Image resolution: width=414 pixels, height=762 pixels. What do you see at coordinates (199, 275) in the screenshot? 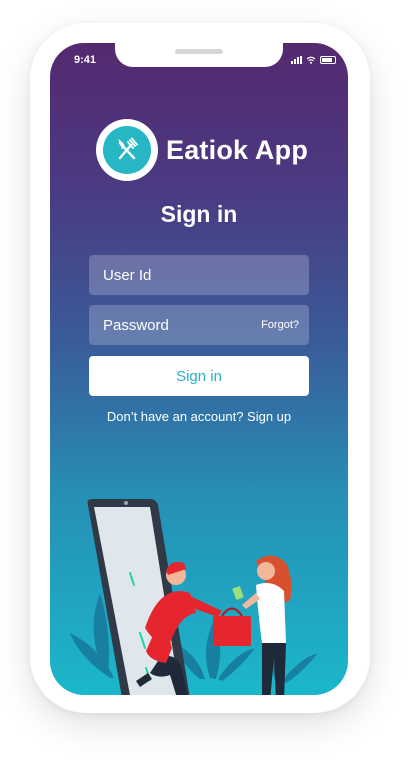
I see `user-id-field: User Id` at bounding box center [199, 275].